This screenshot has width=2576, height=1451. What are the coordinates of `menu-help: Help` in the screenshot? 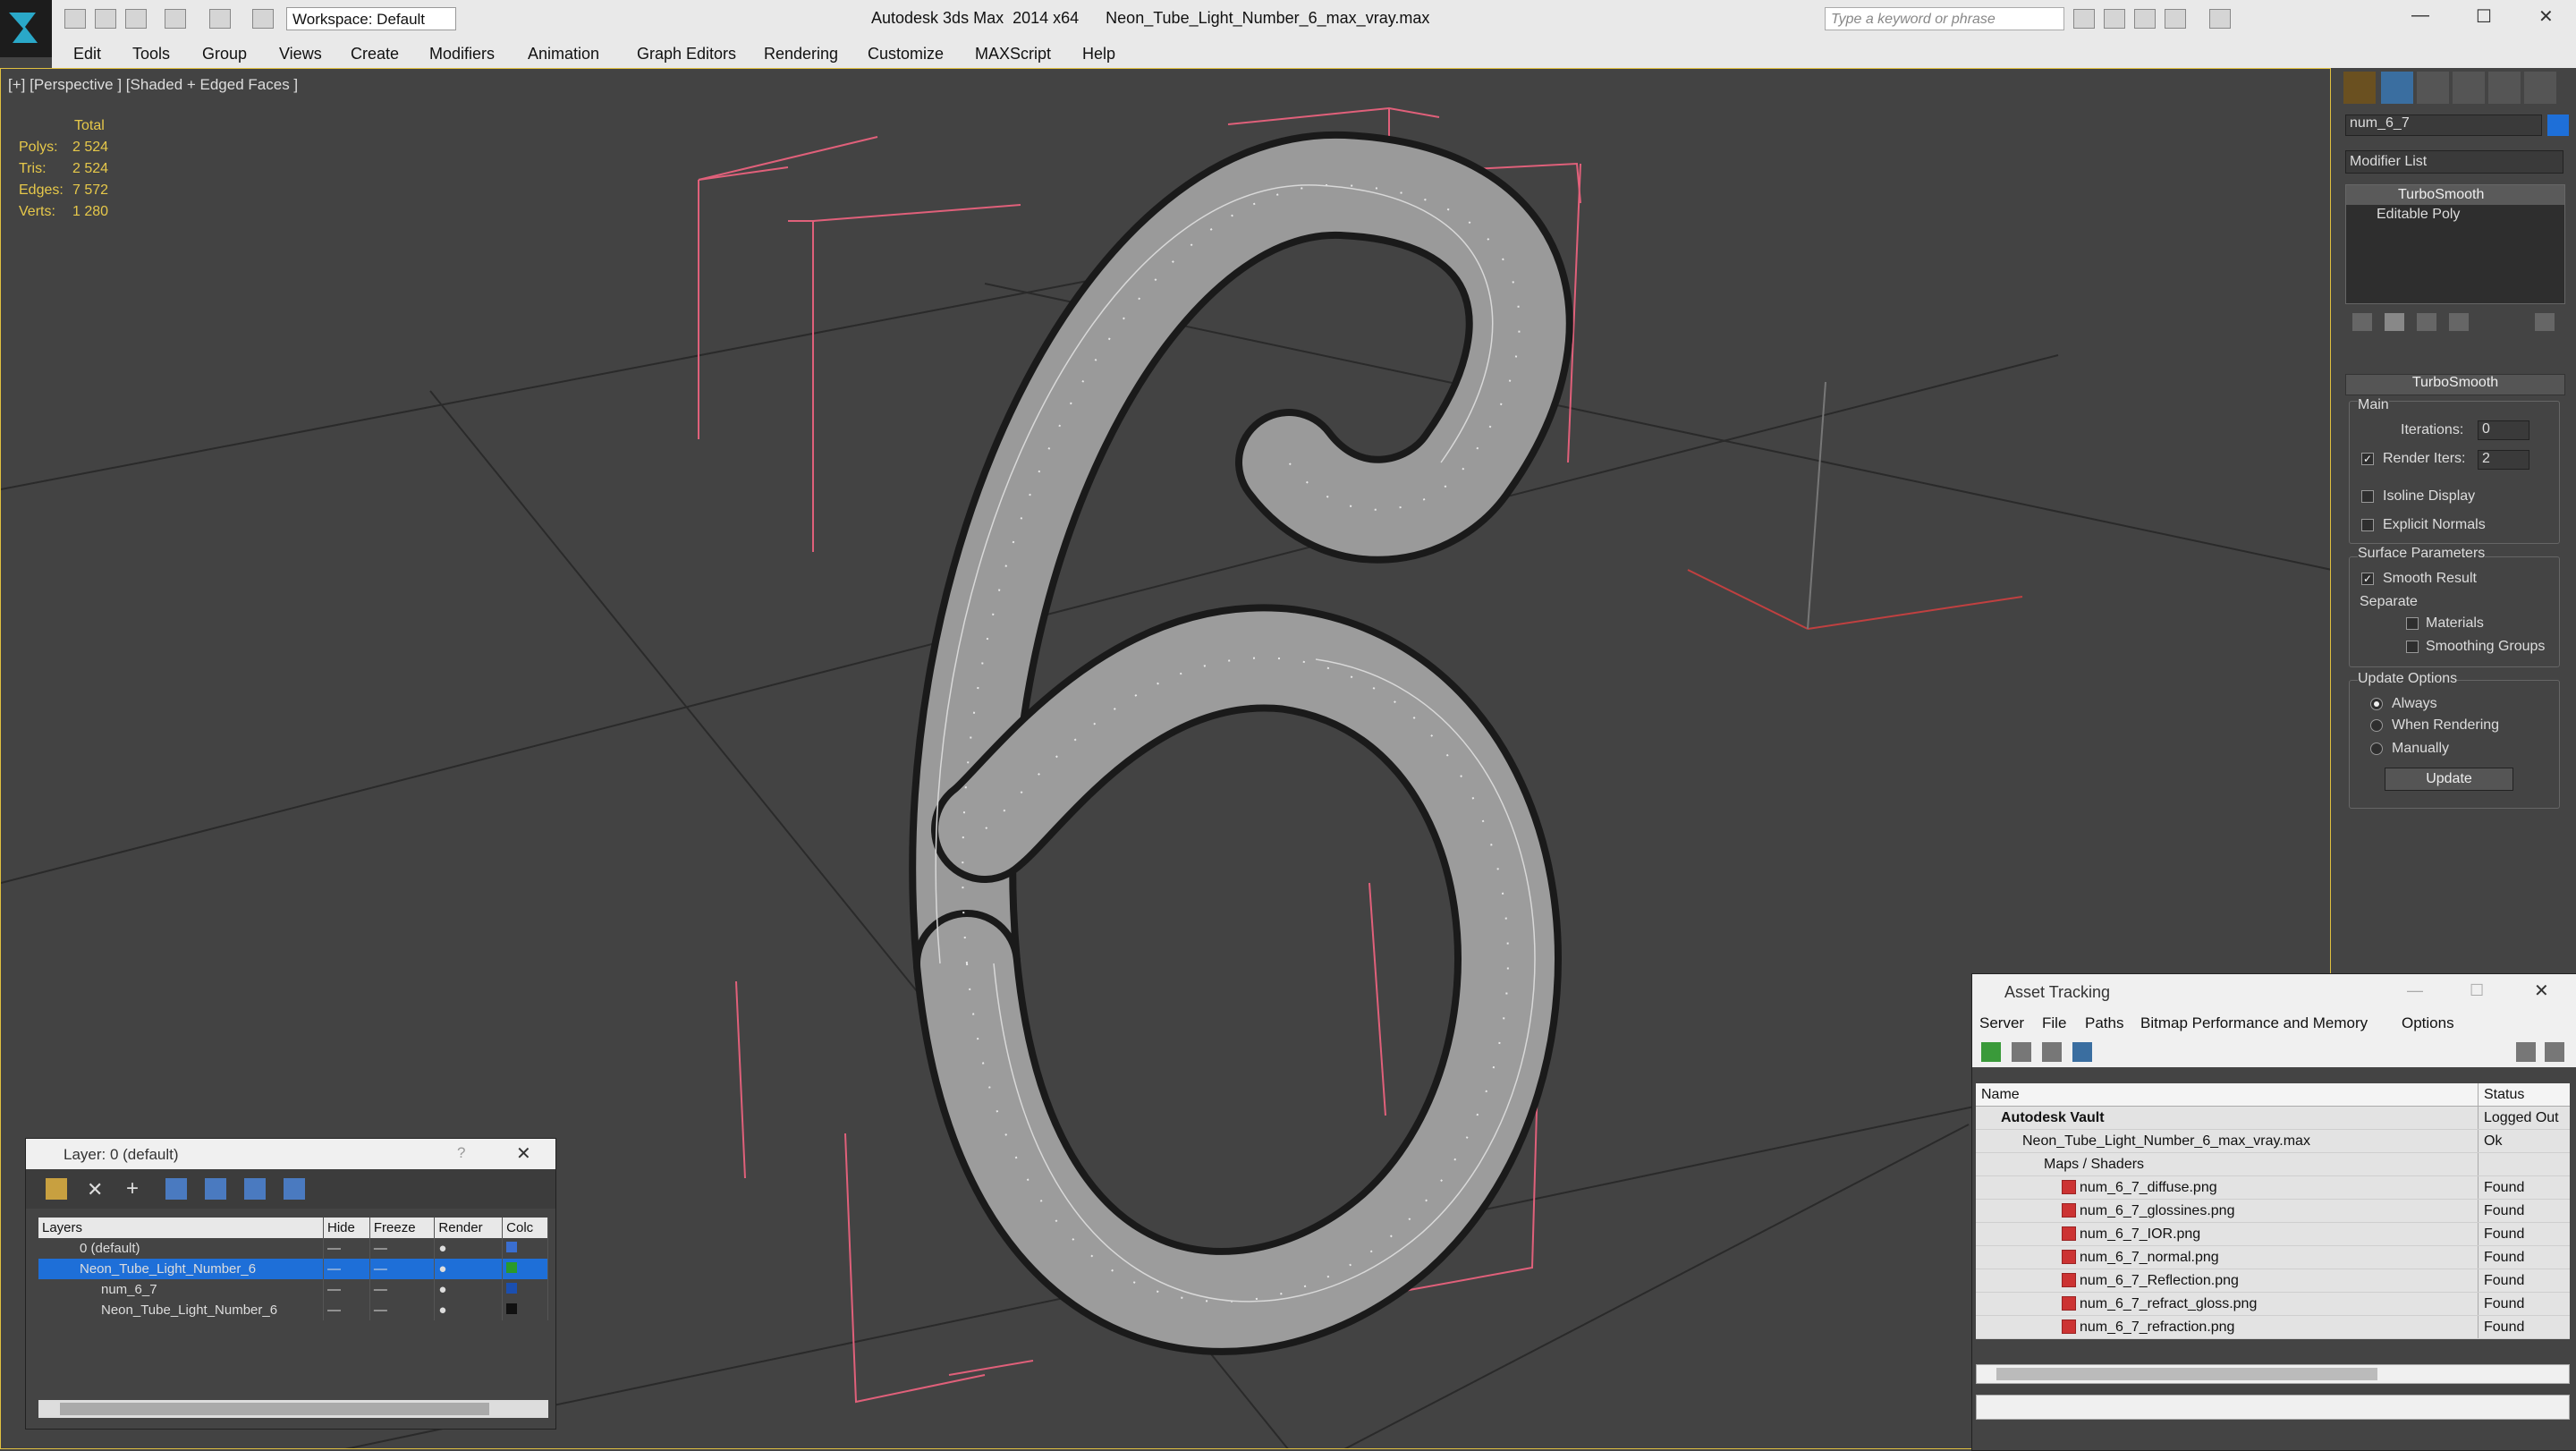 It's located at (1098, 54).